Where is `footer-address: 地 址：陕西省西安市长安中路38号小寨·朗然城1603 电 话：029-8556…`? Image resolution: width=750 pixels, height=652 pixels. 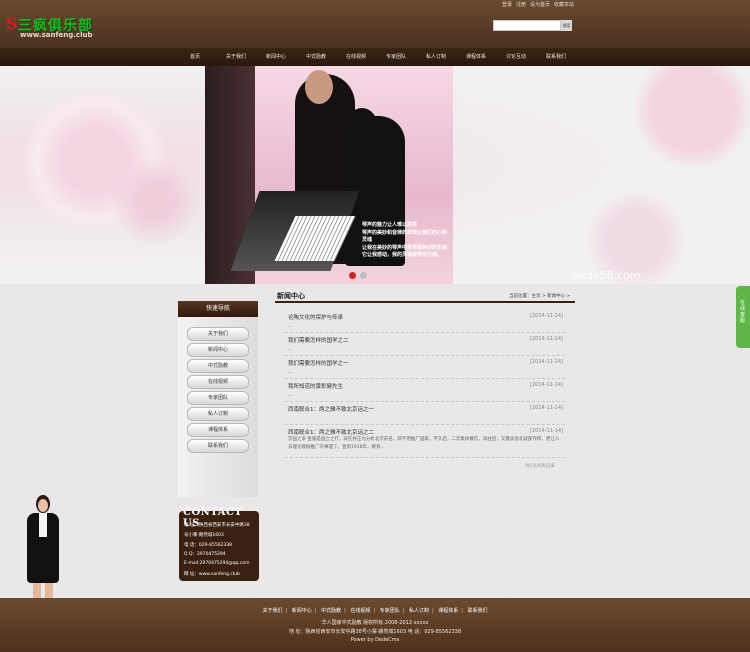 footer-address: 地 址：陕西省西安市长安中路38号小寨·朗然城1603 电 话：029-8556… is located at coordinates (375, 632).